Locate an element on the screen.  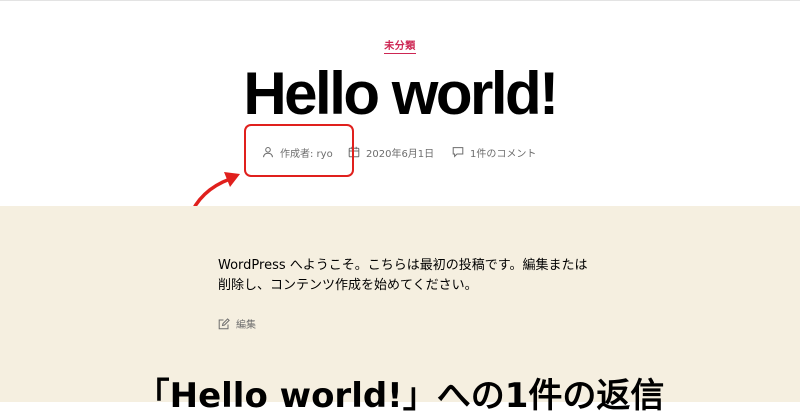
post-comments-meta: 1件のコメント is located at coordinates (494, 152).